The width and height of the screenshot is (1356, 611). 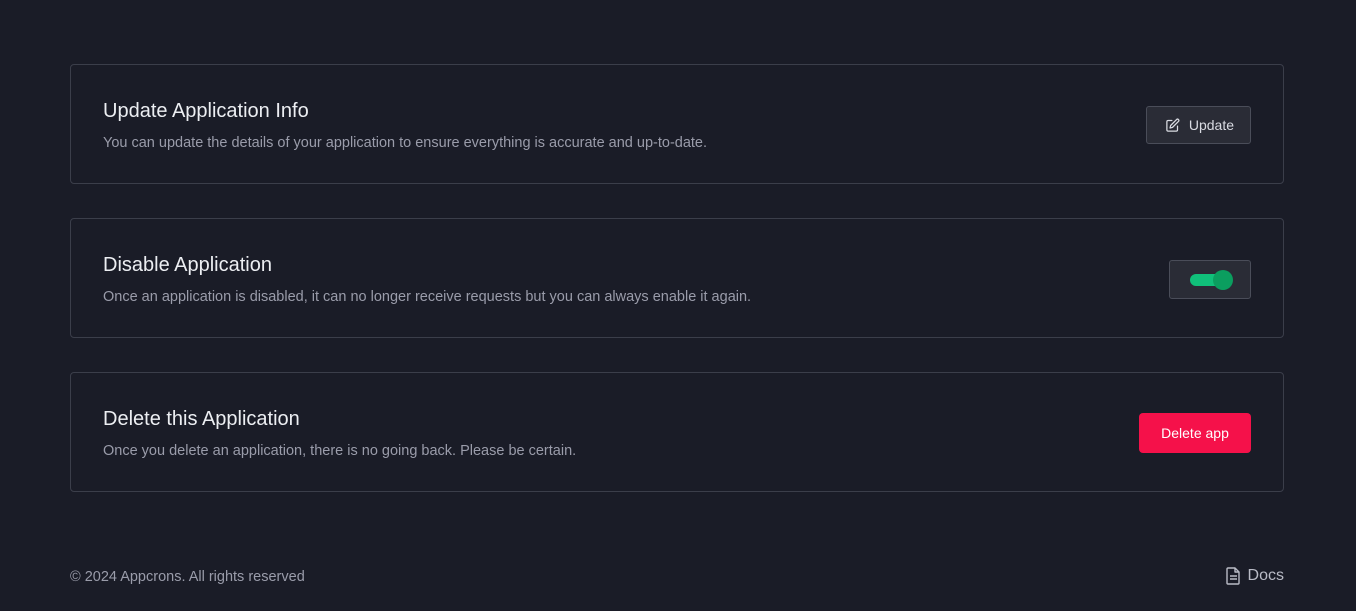 What do you see at coordinates (1172, 125) in the screenshot?
I see `edit-icon` at bounding box center [1172, 125].